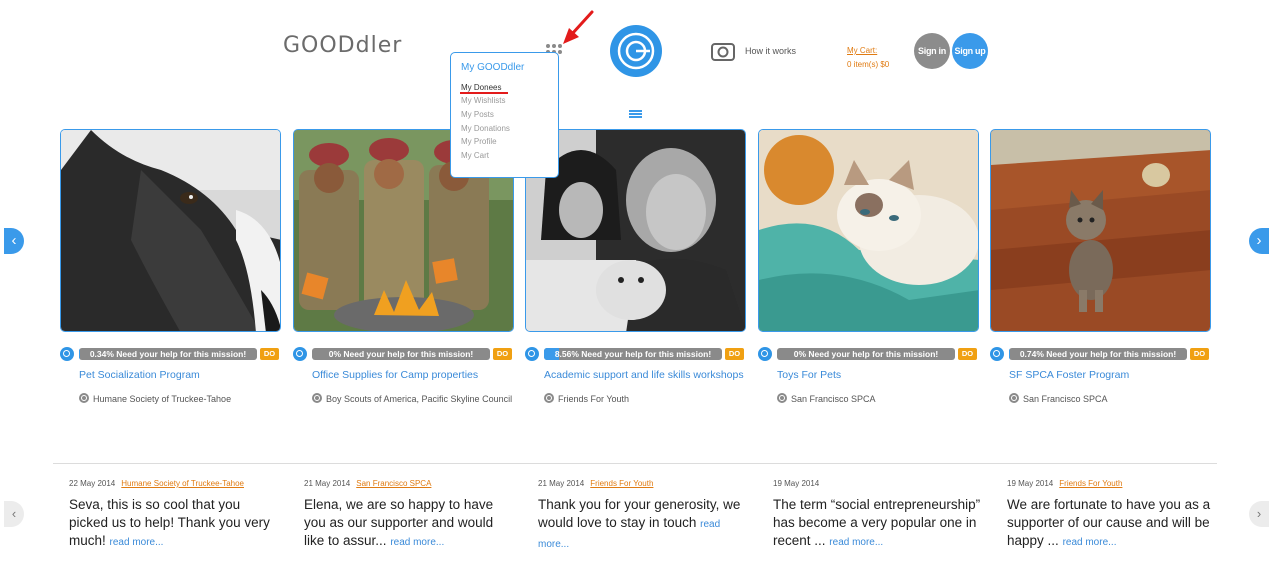  I want to click on dropdown-item-my-cart: My Cart, so click(475, 155).